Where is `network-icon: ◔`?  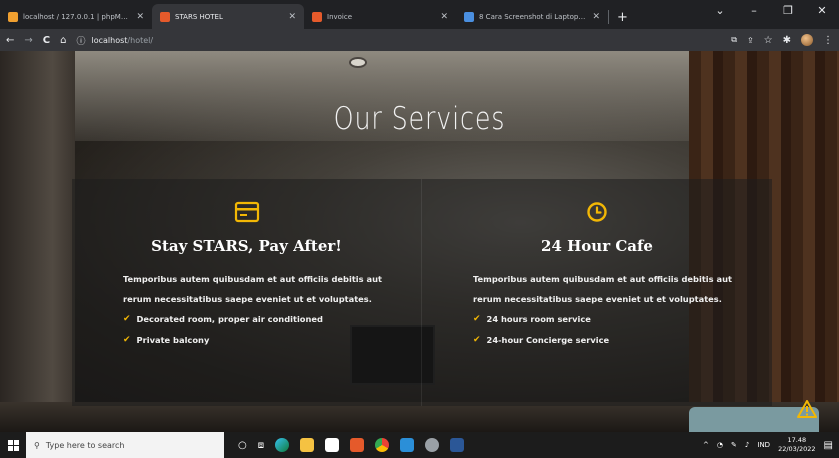 network-icon: ◔ is located at coordinates (720, 445).